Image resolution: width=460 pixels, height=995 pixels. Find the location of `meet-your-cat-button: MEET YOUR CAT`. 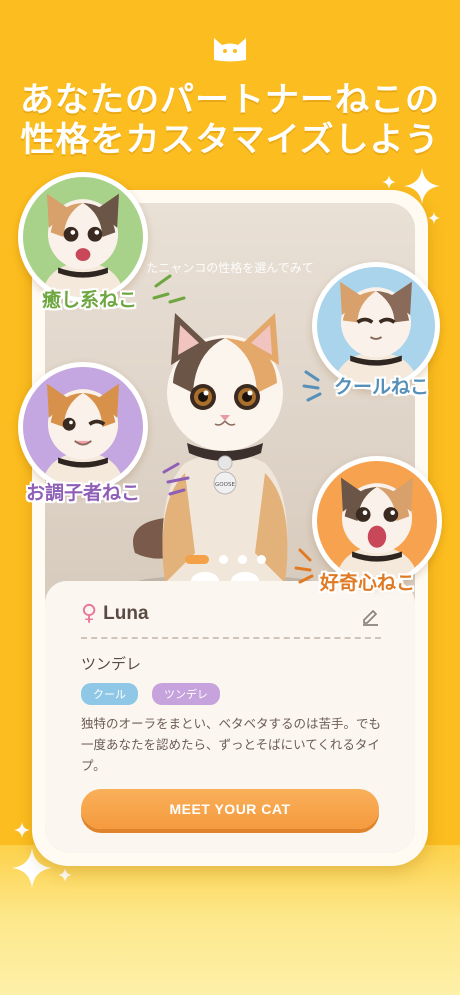

meet-your-cat-button: MEET YOUR CAT is located at coordinates (230, 809).